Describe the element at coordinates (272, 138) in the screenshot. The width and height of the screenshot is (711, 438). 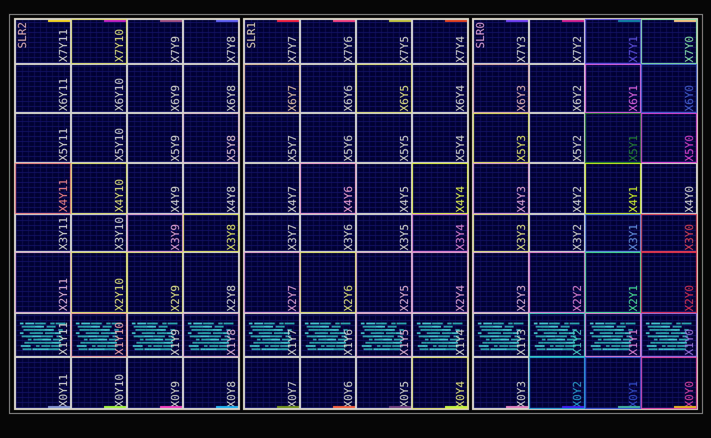
I see `clock-region: X5Y7` at that location.